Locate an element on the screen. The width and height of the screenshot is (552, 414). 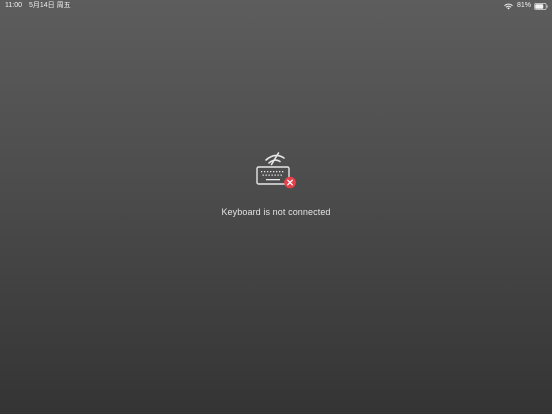
keyboard-not-connected-message: Keyboard is not connected is located at coordinates (276, 212).